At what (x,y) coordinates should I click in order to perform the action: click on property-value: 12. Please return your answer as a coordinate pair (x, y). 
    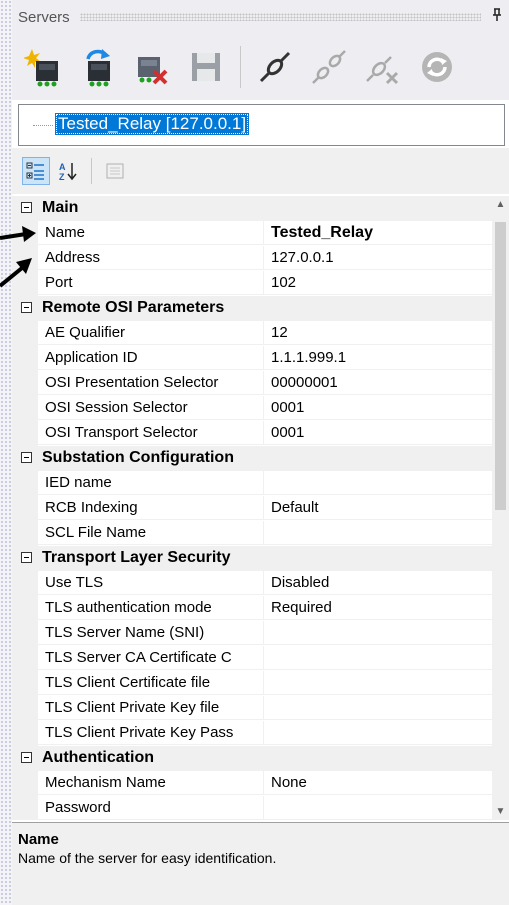
    Looking at the image, I should click on (378, 333).